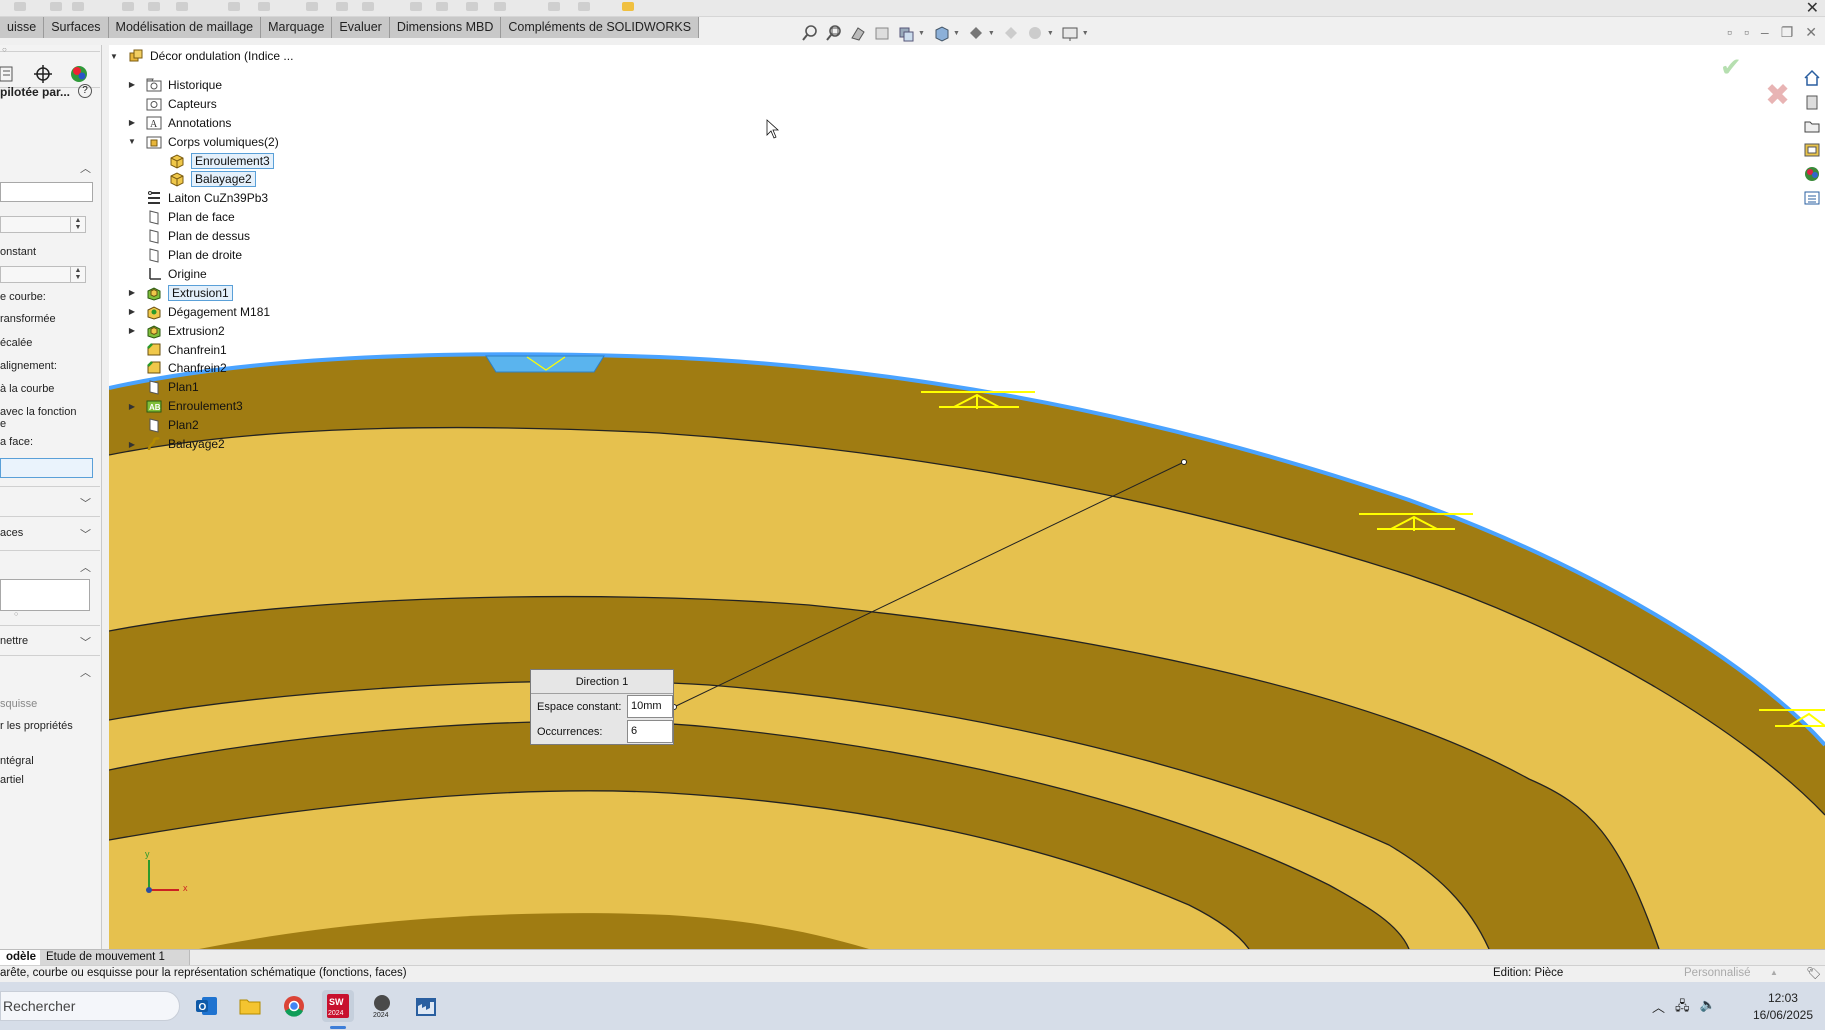 Image resolution: width=1825 pixels, height=1030 pixels. What do you see at coordinates (1812, 150) in the screenshot?
I see `view-palette-icon` at bounding box center [1812, 150].